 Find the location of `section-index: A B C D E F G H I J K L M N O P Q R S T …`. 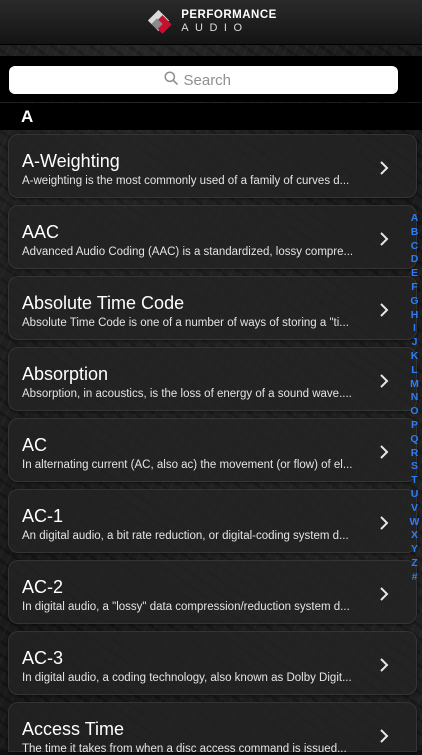

section-index: A B C D E F G H I J K L M N O P Q R S T … is located at coordinates (414, 398).